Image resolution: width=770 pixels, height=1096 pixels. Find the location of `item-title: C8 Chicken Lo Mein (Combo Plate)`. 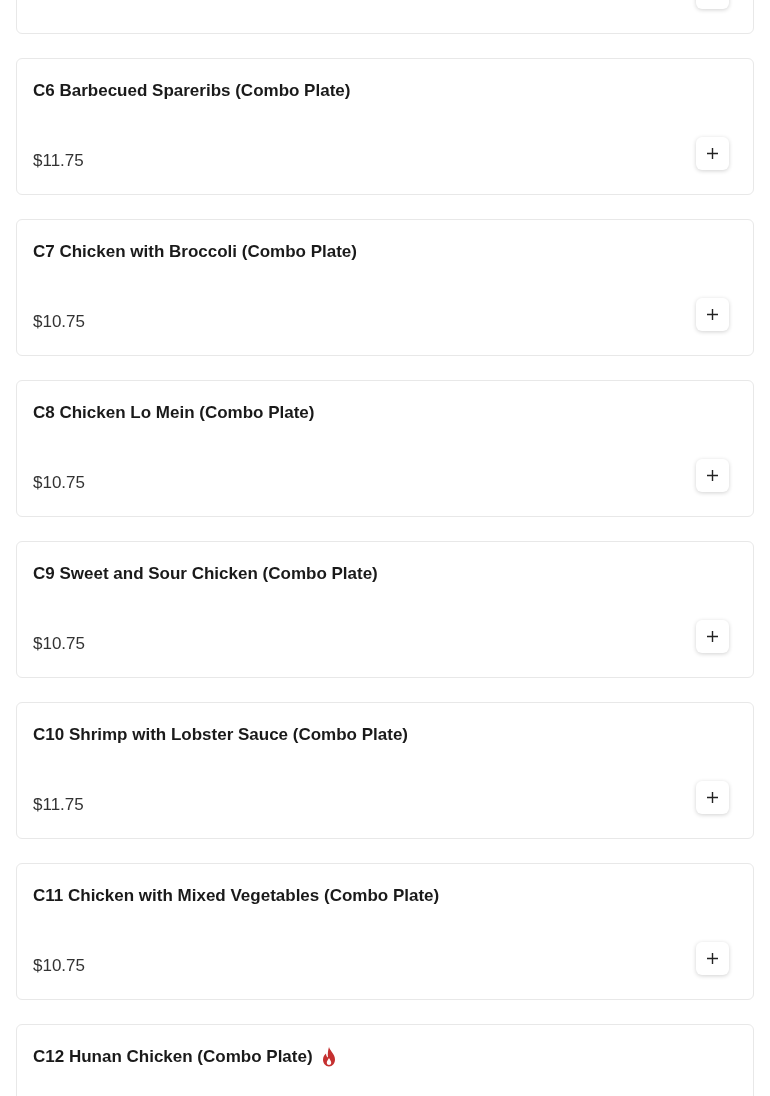

item-title: C8 Chicken Lo Mein (Combo Plate) is located at coordinates (174, 413).